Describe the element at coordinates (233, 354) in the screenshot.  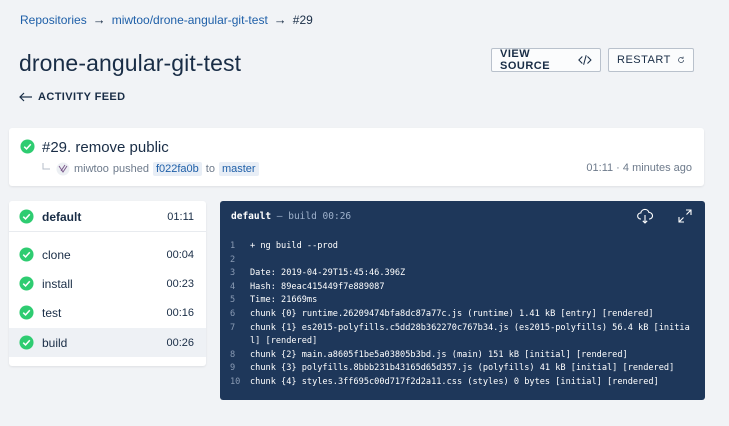
I see `line-number: 8` at that location.